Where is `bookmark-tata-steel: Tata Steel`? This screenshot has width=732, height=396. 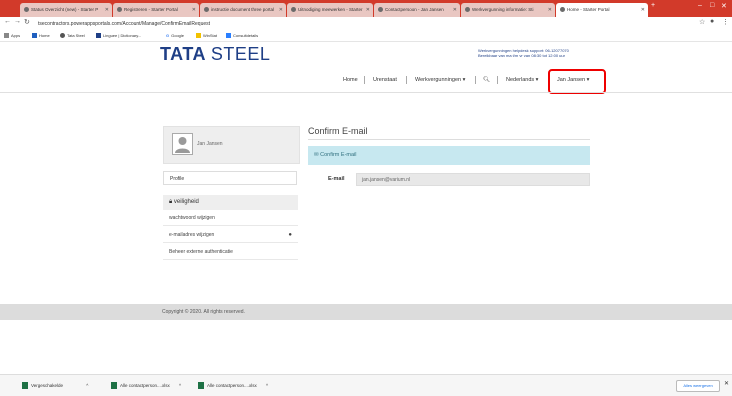 bookmark-tata-steel: Tata Steel is located at coordinates (72, 36).